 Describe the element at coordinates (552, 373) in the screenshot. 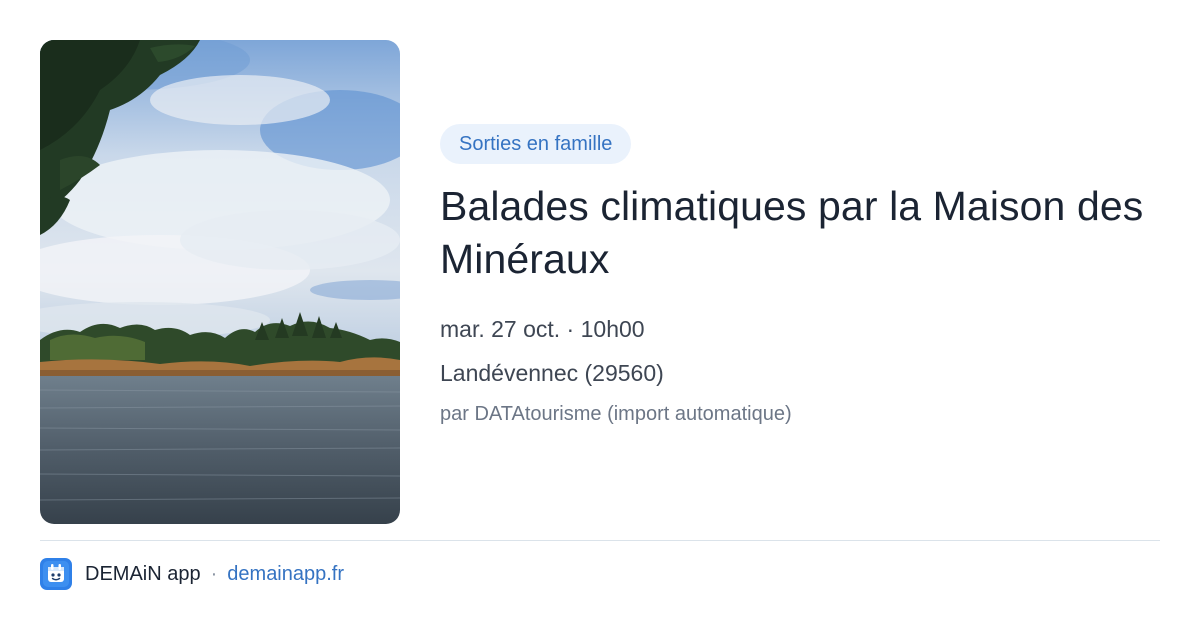

I see `event-location: Landévennec (29560)` at that location.